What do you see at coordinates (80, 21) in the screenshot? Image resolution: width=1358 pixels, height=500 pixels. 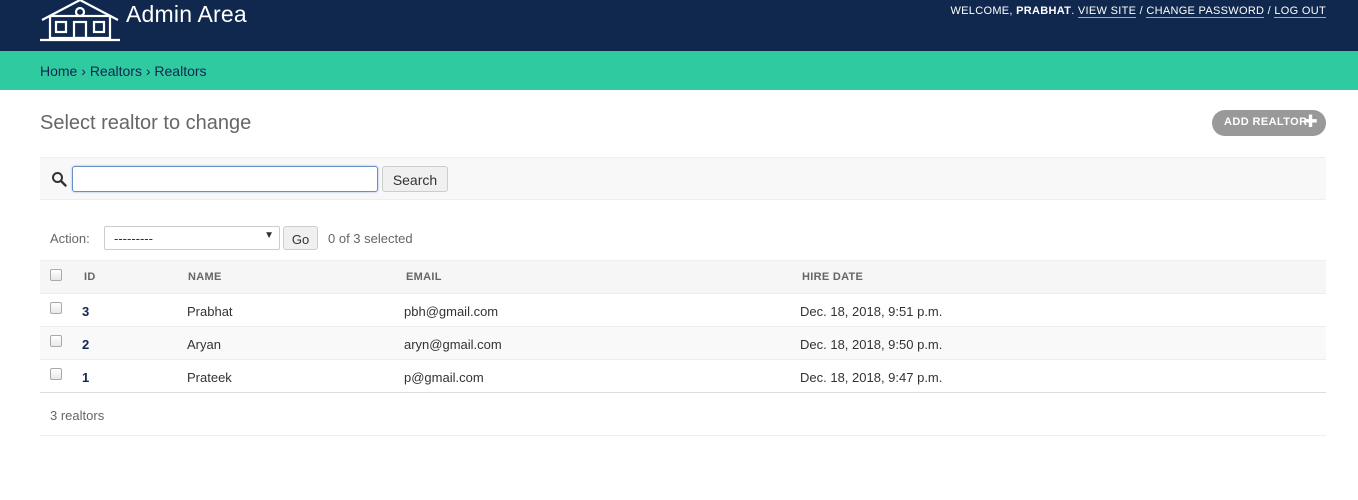 I see `house-logo-icon` at bounding box center [80, 21].